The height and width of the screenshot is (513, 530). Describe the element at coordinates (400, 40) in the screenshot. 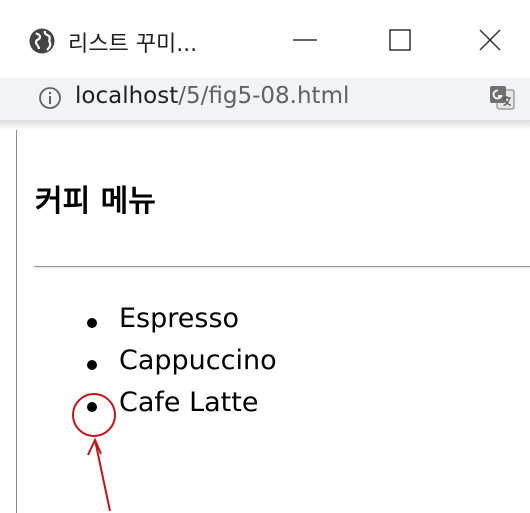

I see `maximize-icon` at that location.